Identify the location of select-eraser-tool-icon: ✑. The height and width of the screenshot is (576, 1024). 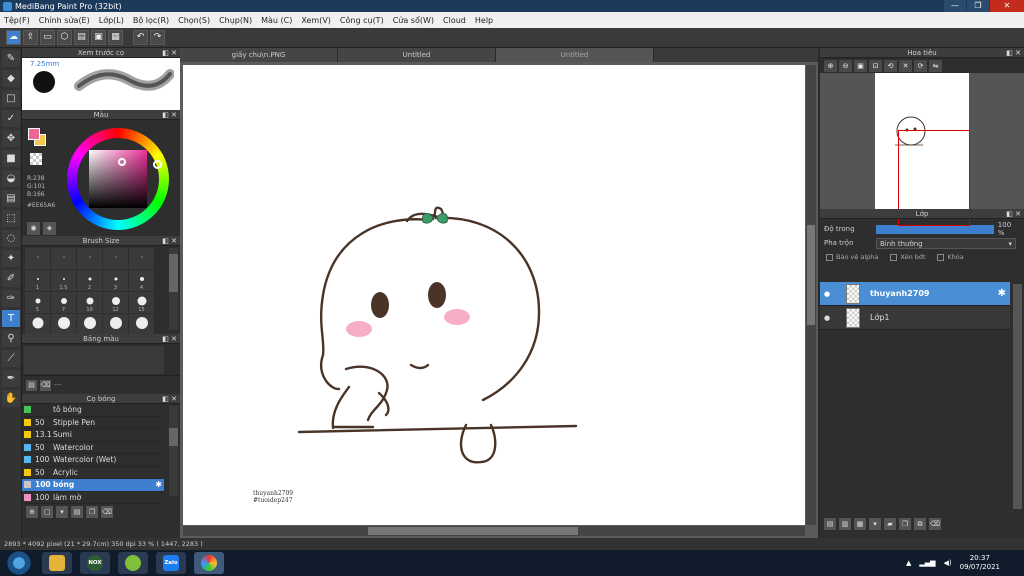
(11, 298).